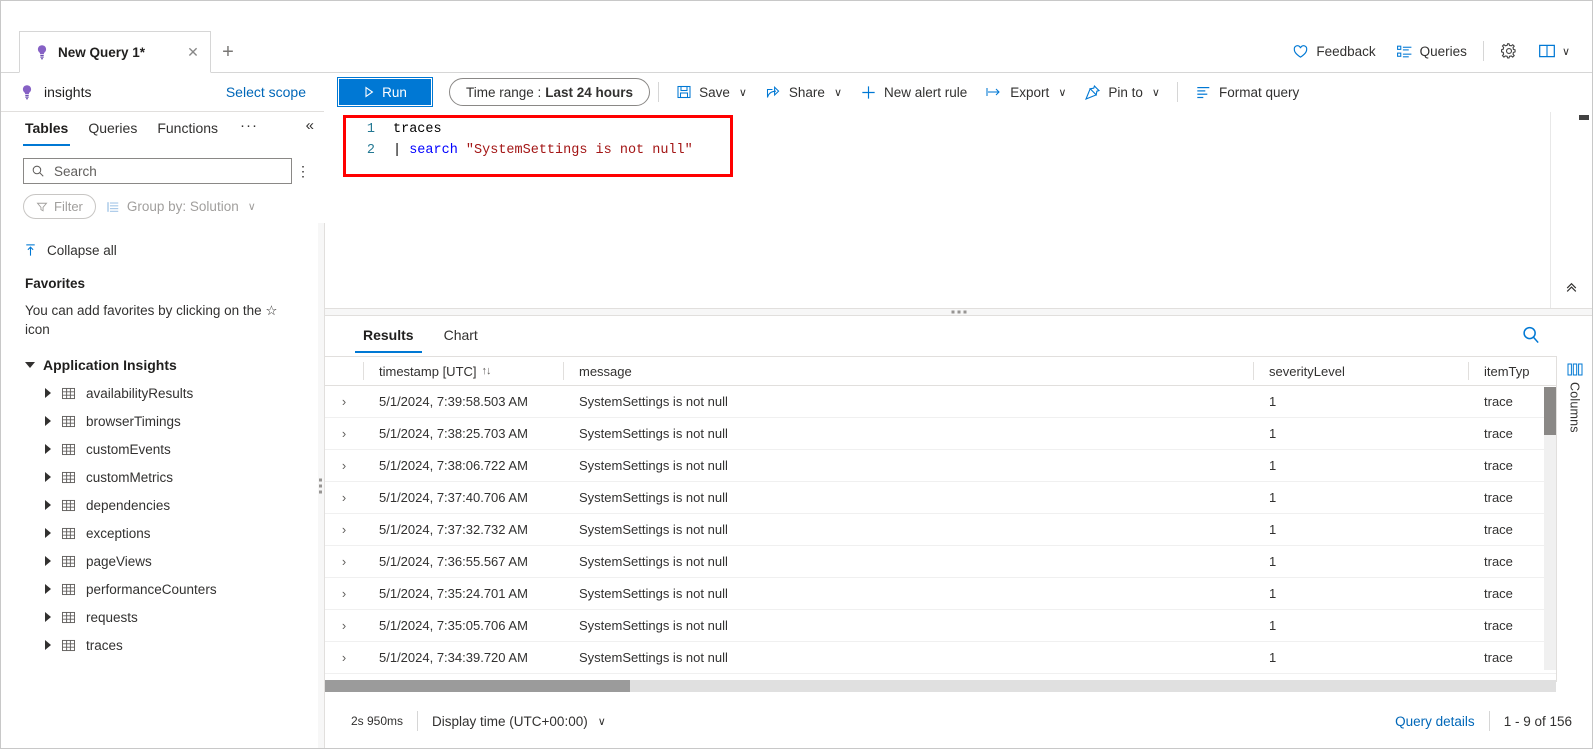 This screenshot has height=749, width=1593. What do you see at coordinates (1247, 92) in the screenshot?
I see `format-query-button: Format query` at bounding box center [1247, 92].